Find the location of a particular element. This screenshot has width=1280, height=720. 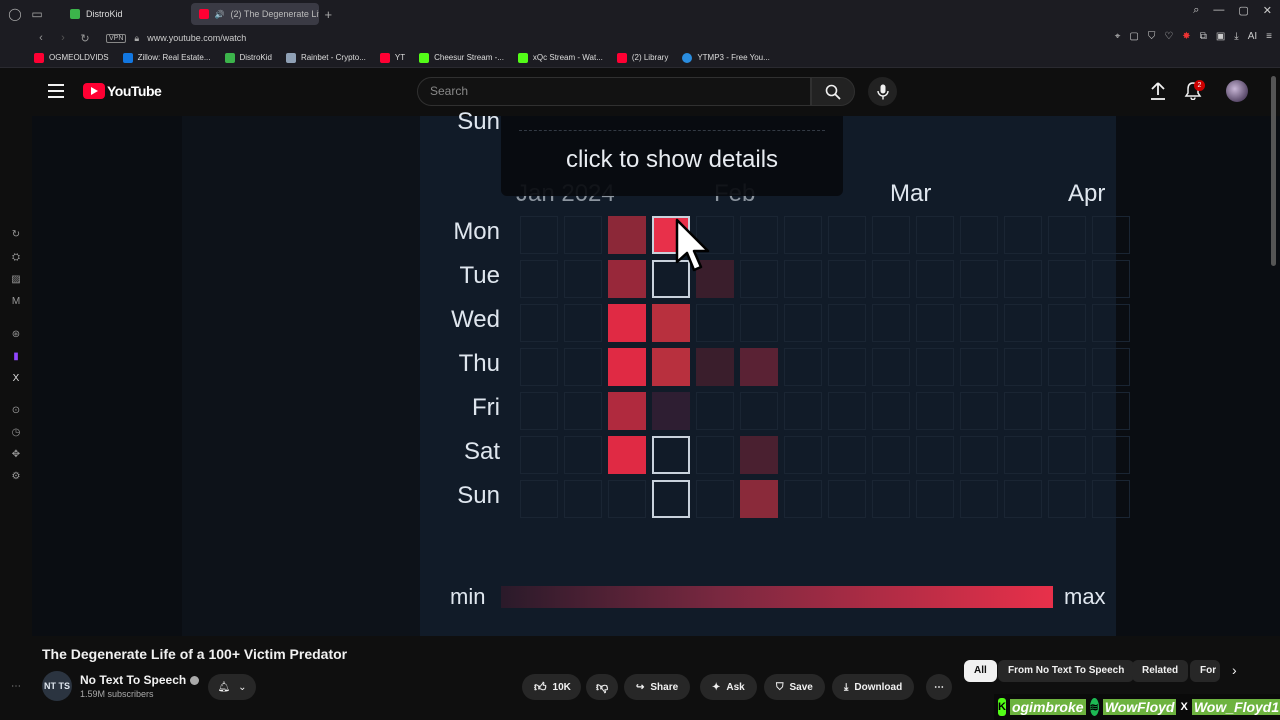

player-icon: ⊙ is located at coordinates (16, 411).